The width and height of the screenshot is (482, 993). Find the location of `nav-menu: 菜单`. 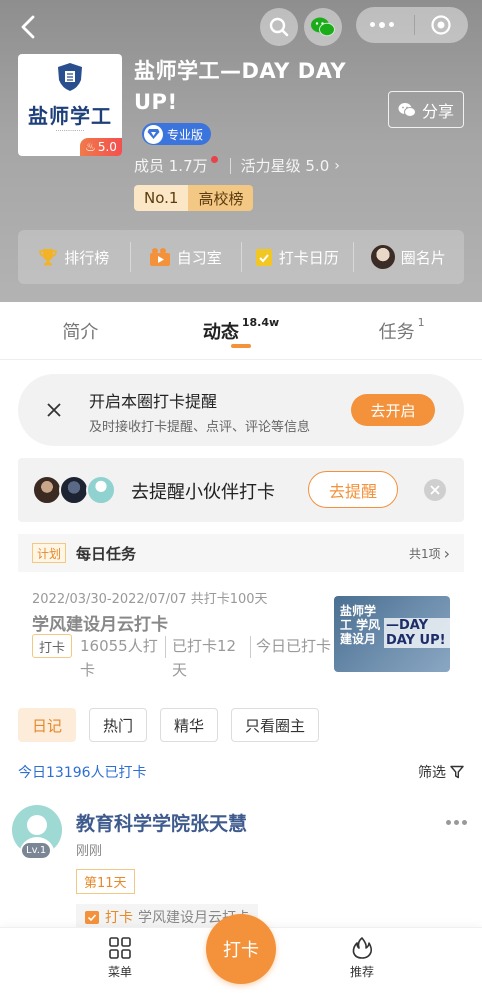

nav-menu: 菜单 is located at coordinates (120, 958).